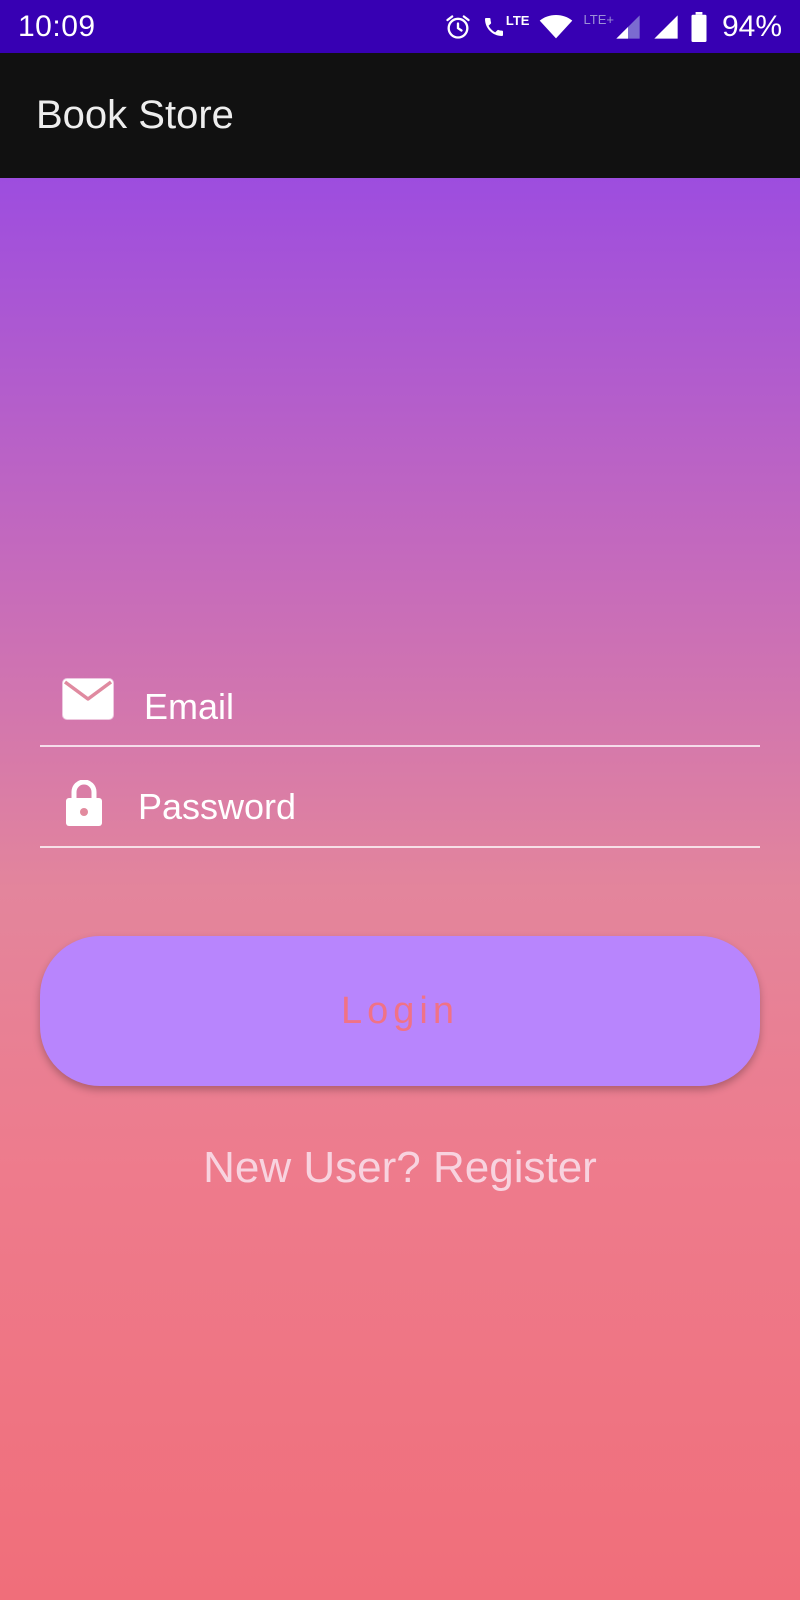 The image size is (800, 1600). I want to click on battery-percent: 94%, so click(751, 26).